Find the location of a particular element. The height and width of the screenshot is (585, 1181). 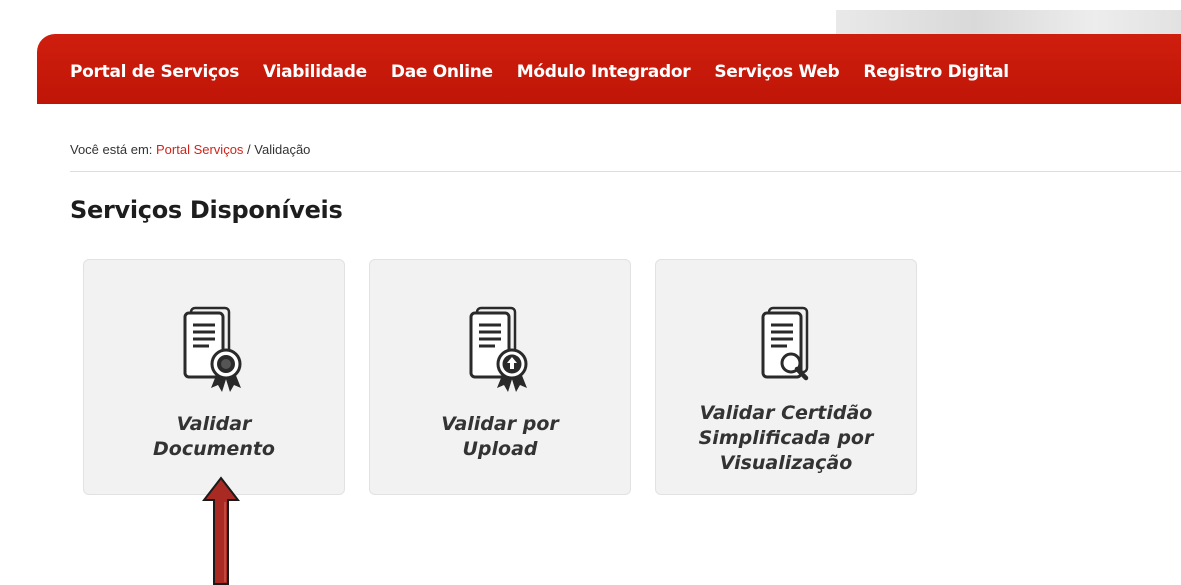

nav-item-modulo-integrador: Módulo Integrador is located at coordinates (604, 72).